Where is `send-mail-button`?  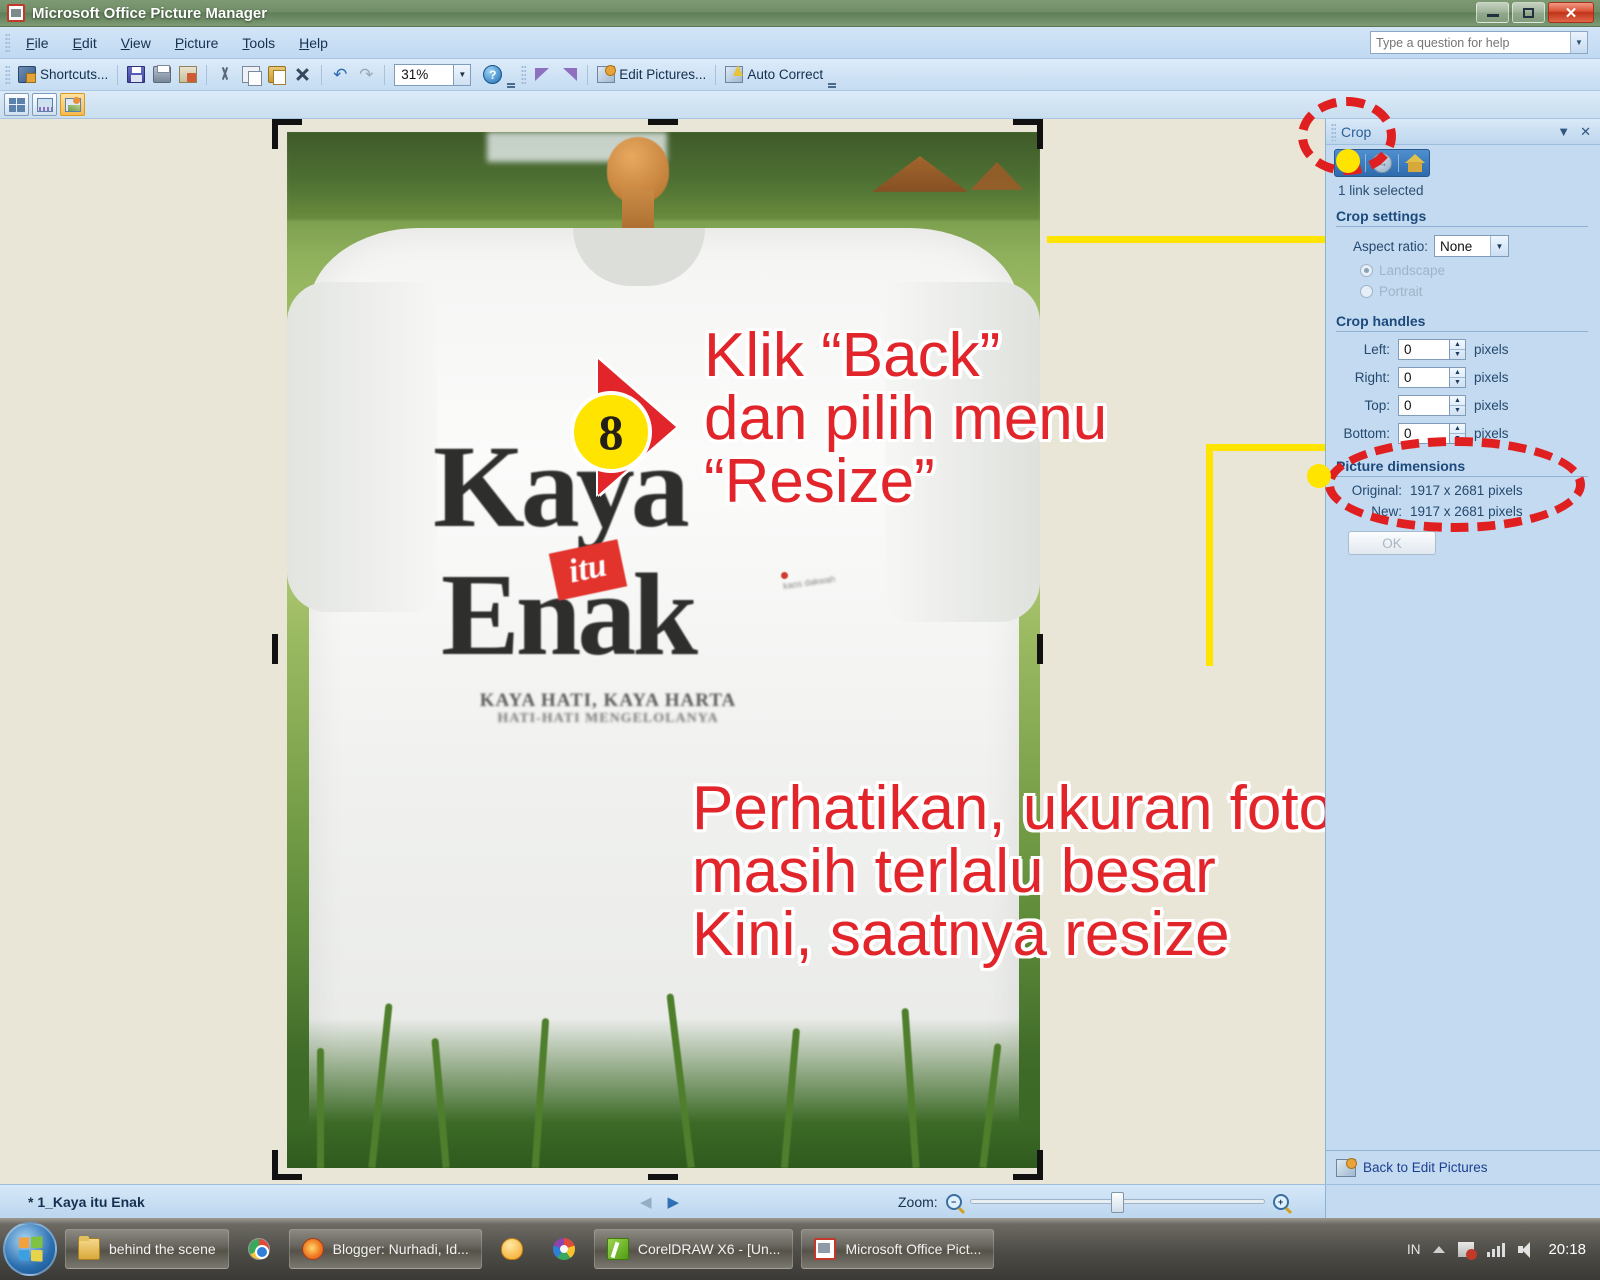
send-mail-button is located at coordinates (188, 75).